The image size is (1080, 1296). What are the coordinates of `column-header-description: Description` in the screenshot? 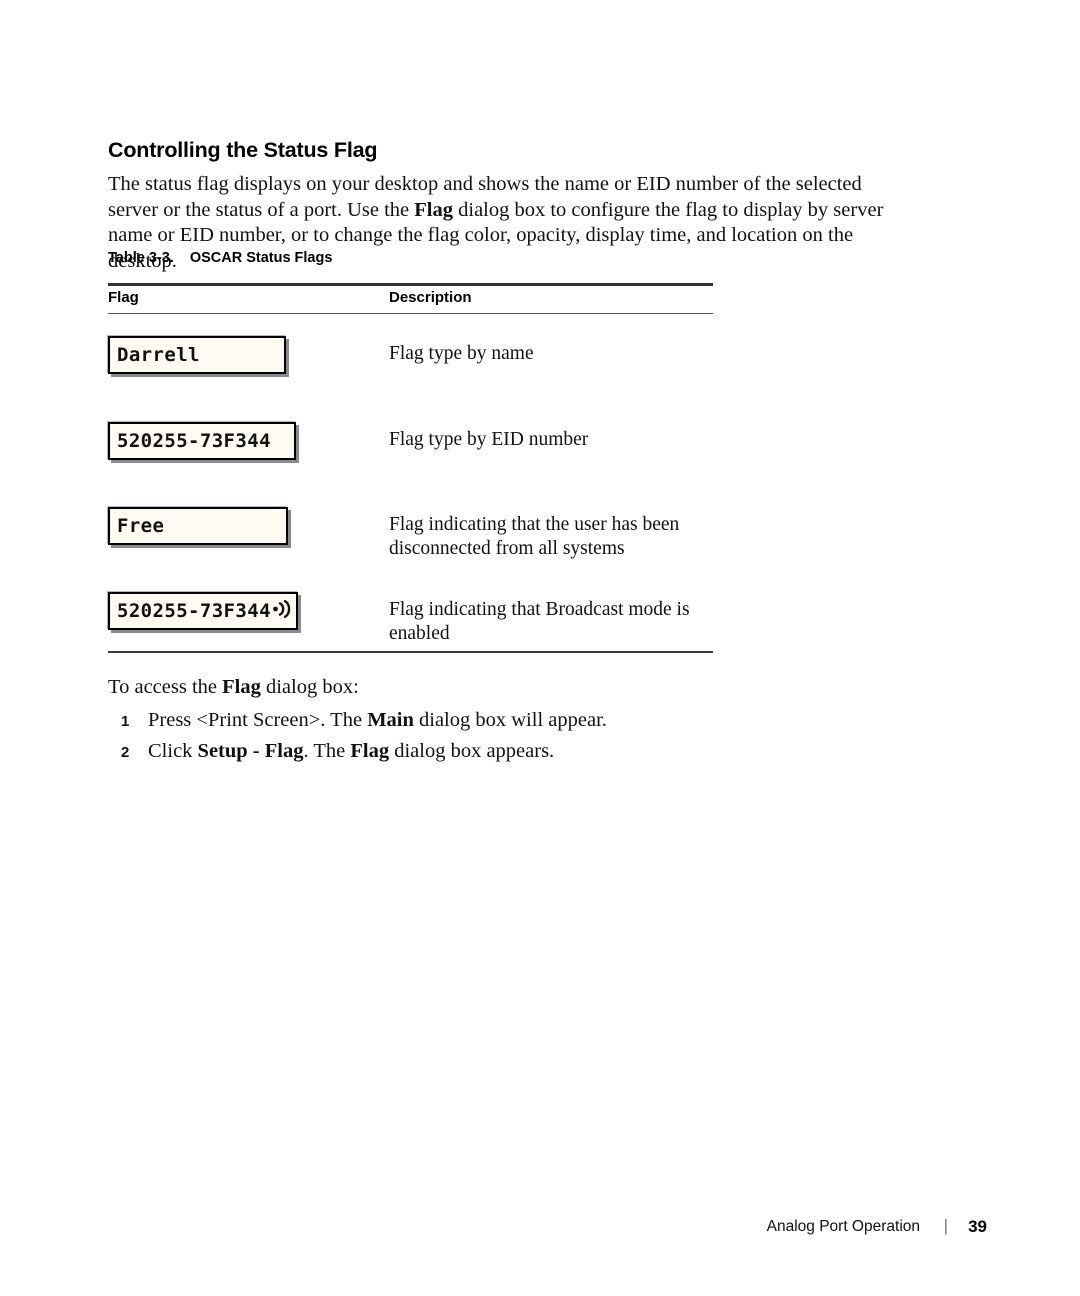 It's located at (430, 297).